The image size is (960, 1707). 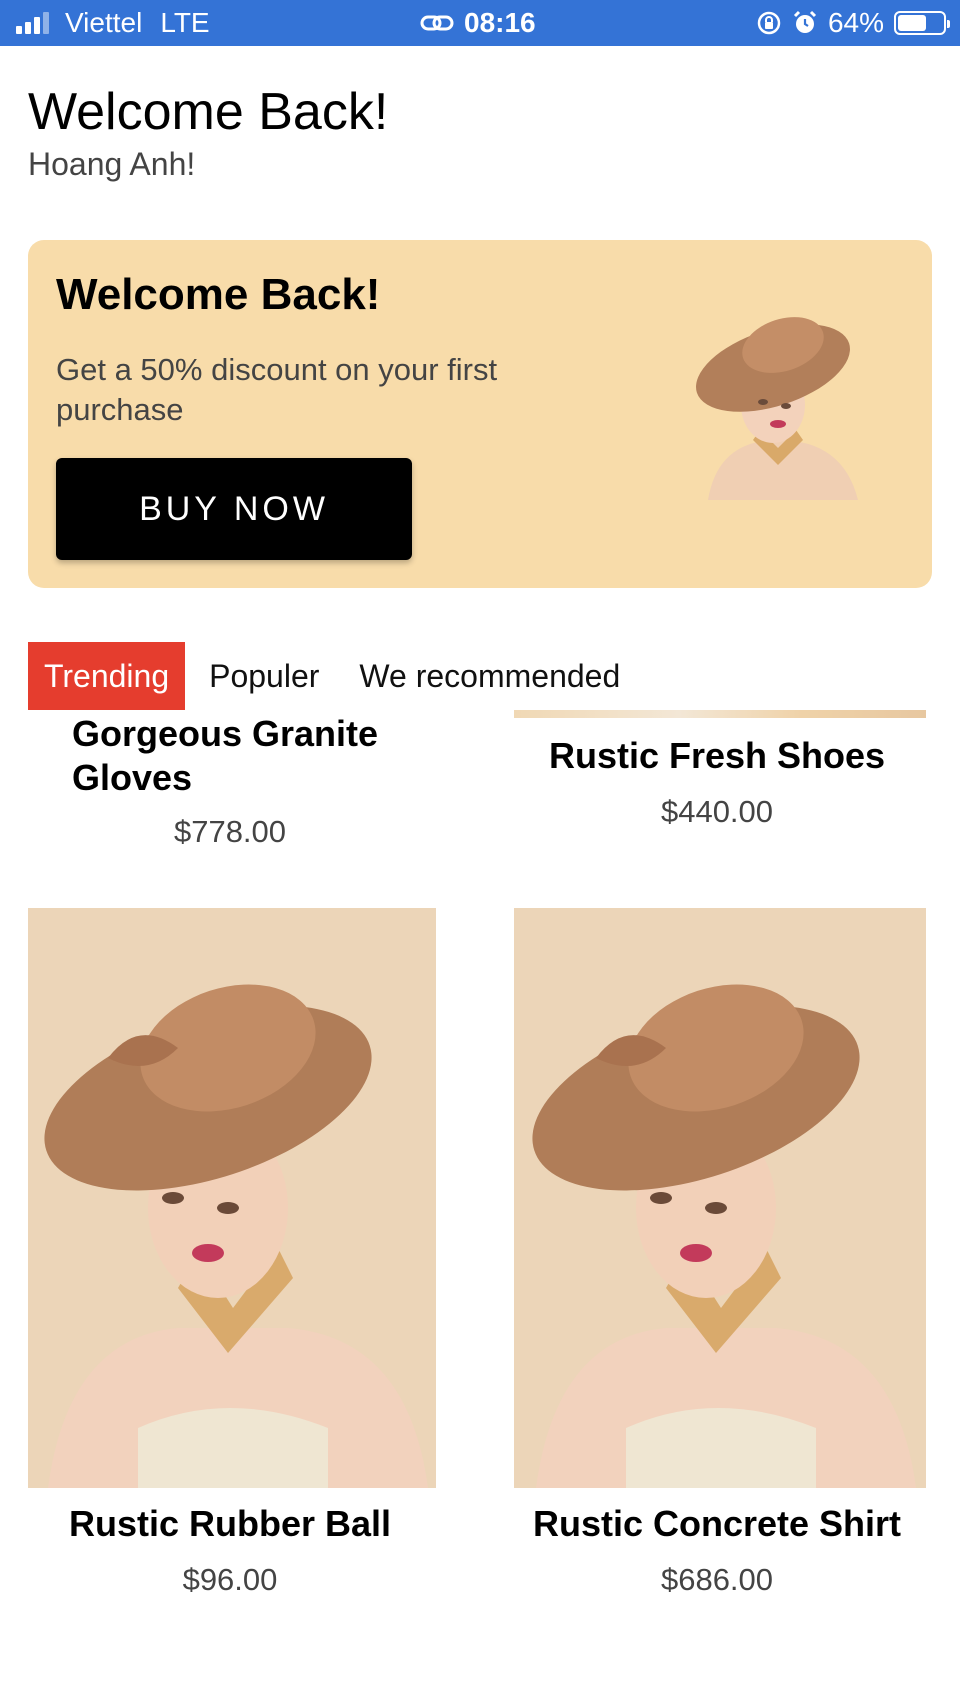 I want to click on signal-icon, so click(x=32, y=23).